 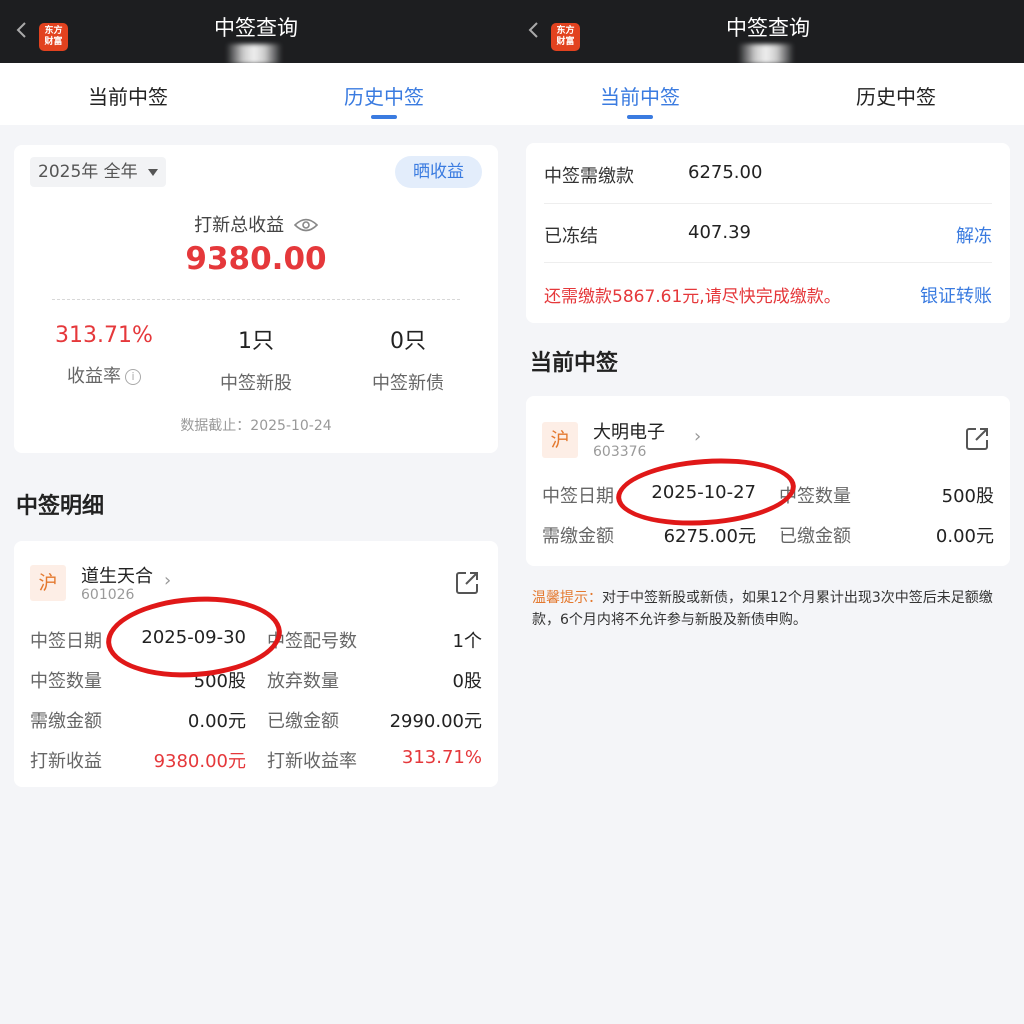 What do you see at coordinates (435, 721) in the screenshot?
I see `row-value: 2990.00元` at bounding box center [435, 721].